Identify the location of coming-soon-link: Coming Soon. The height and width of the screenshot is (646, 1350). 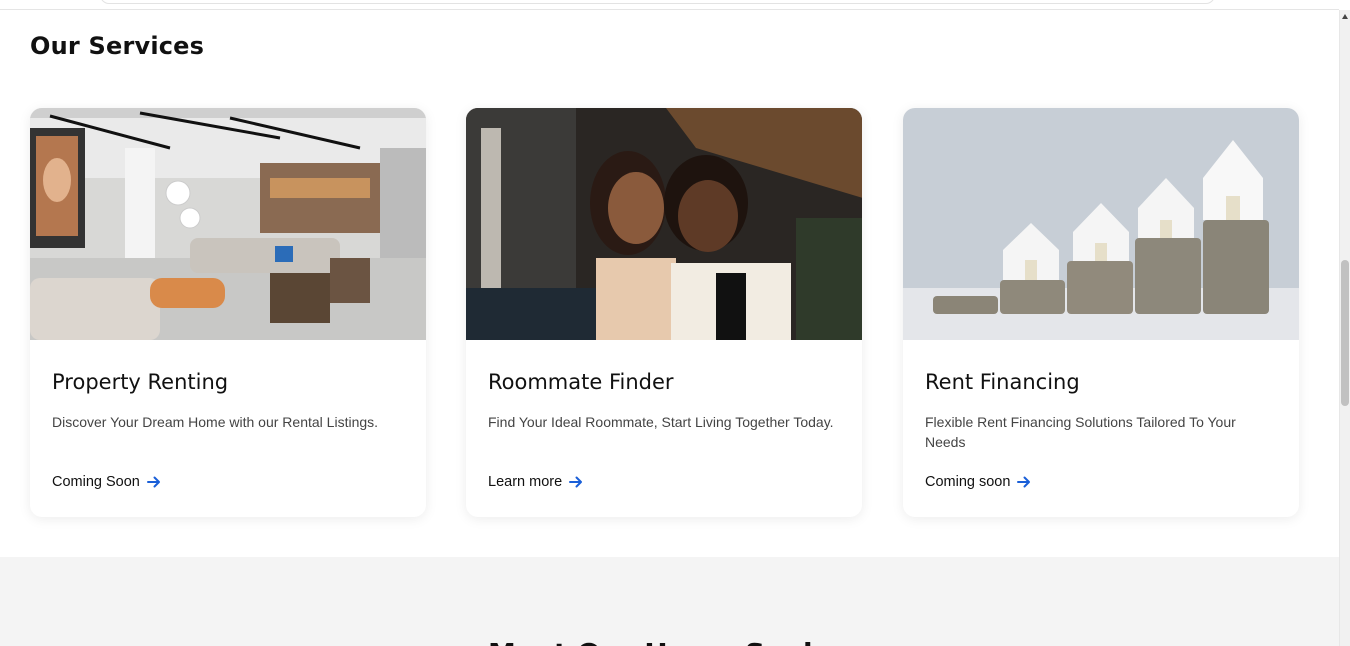
(107, 482).